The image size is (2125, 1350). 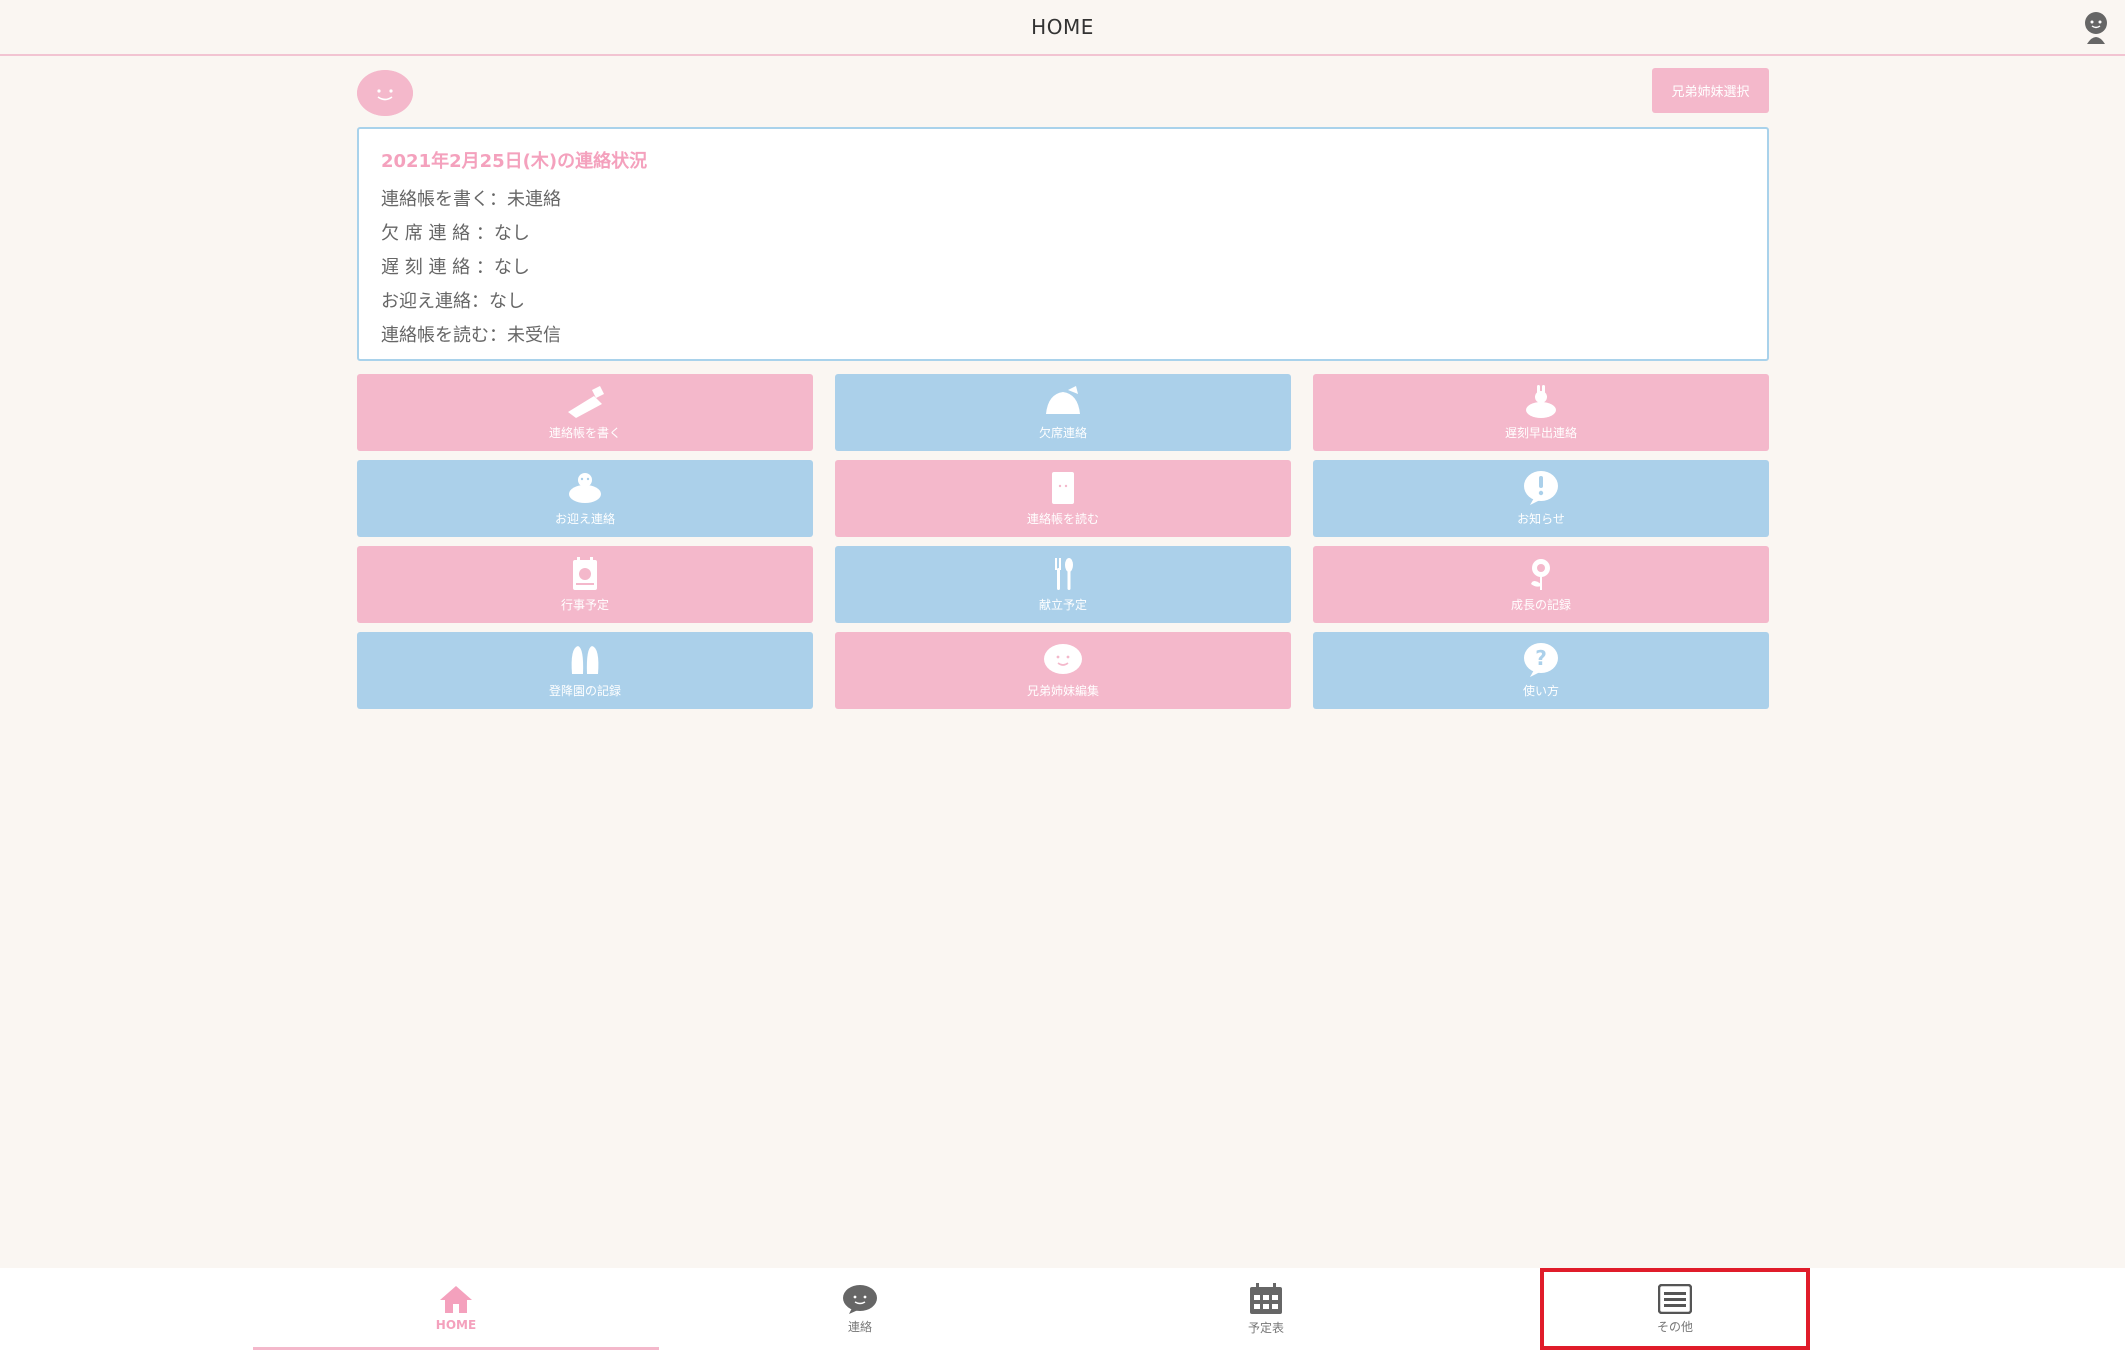 I want to click on tile-label: 兄弟姉妹編集, so click(x=1062, y=691).